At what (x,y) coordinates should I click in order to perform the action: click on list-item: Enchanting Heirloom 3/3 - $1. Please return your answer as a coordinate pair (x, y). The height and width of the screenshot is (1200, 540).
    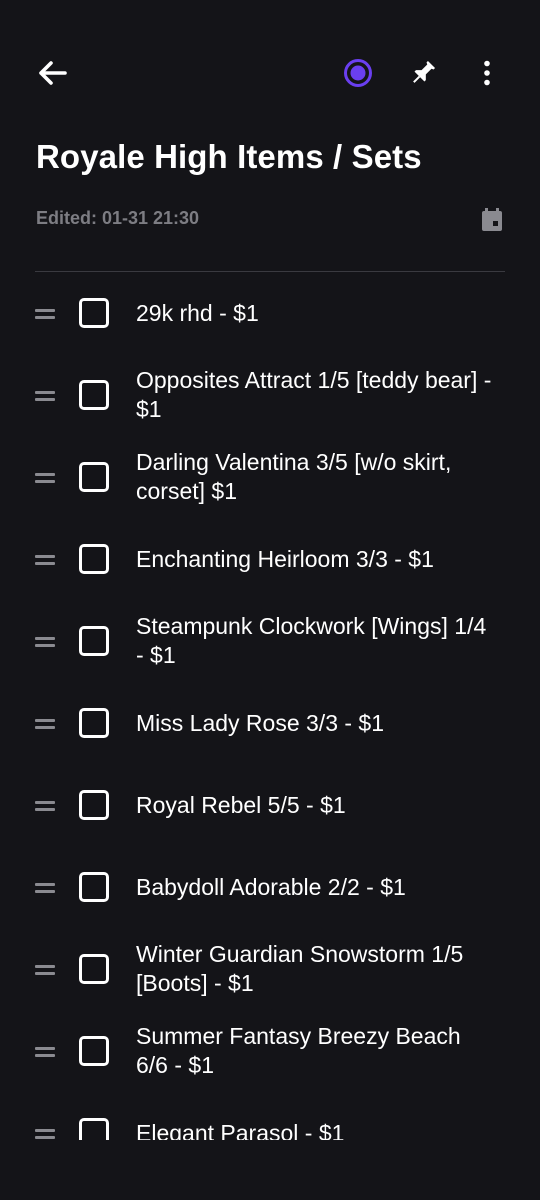
    Looking at the image, I should click on (270, 560).